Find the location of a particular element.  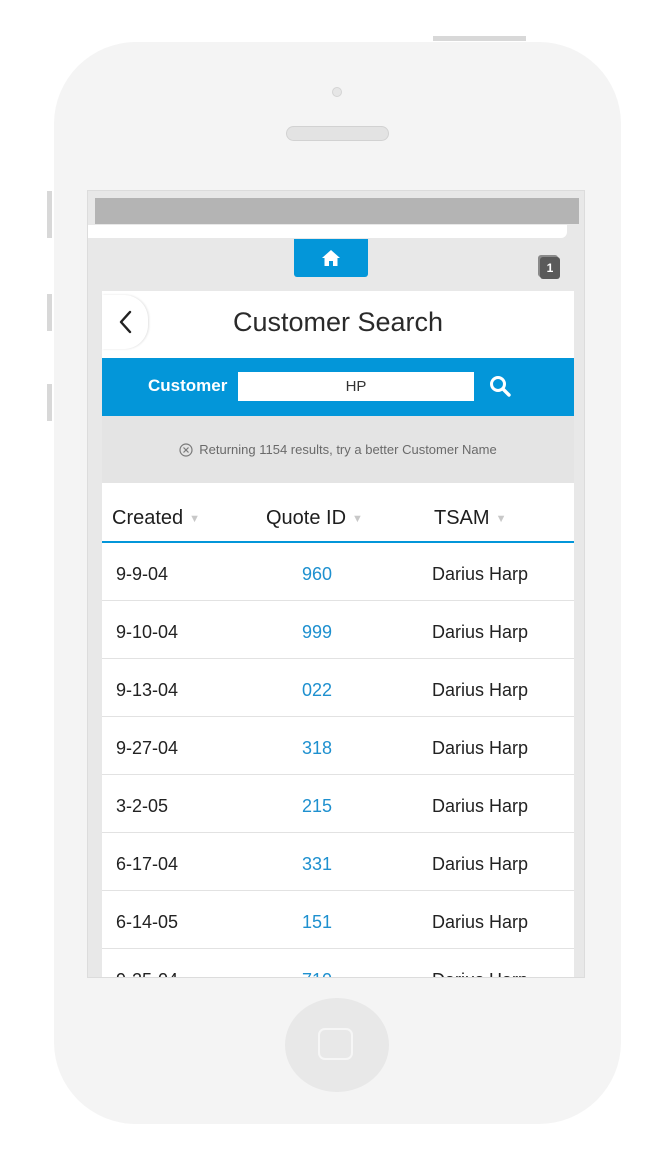

column-header-created: Created ▼ is located at coordinates (156, 518).